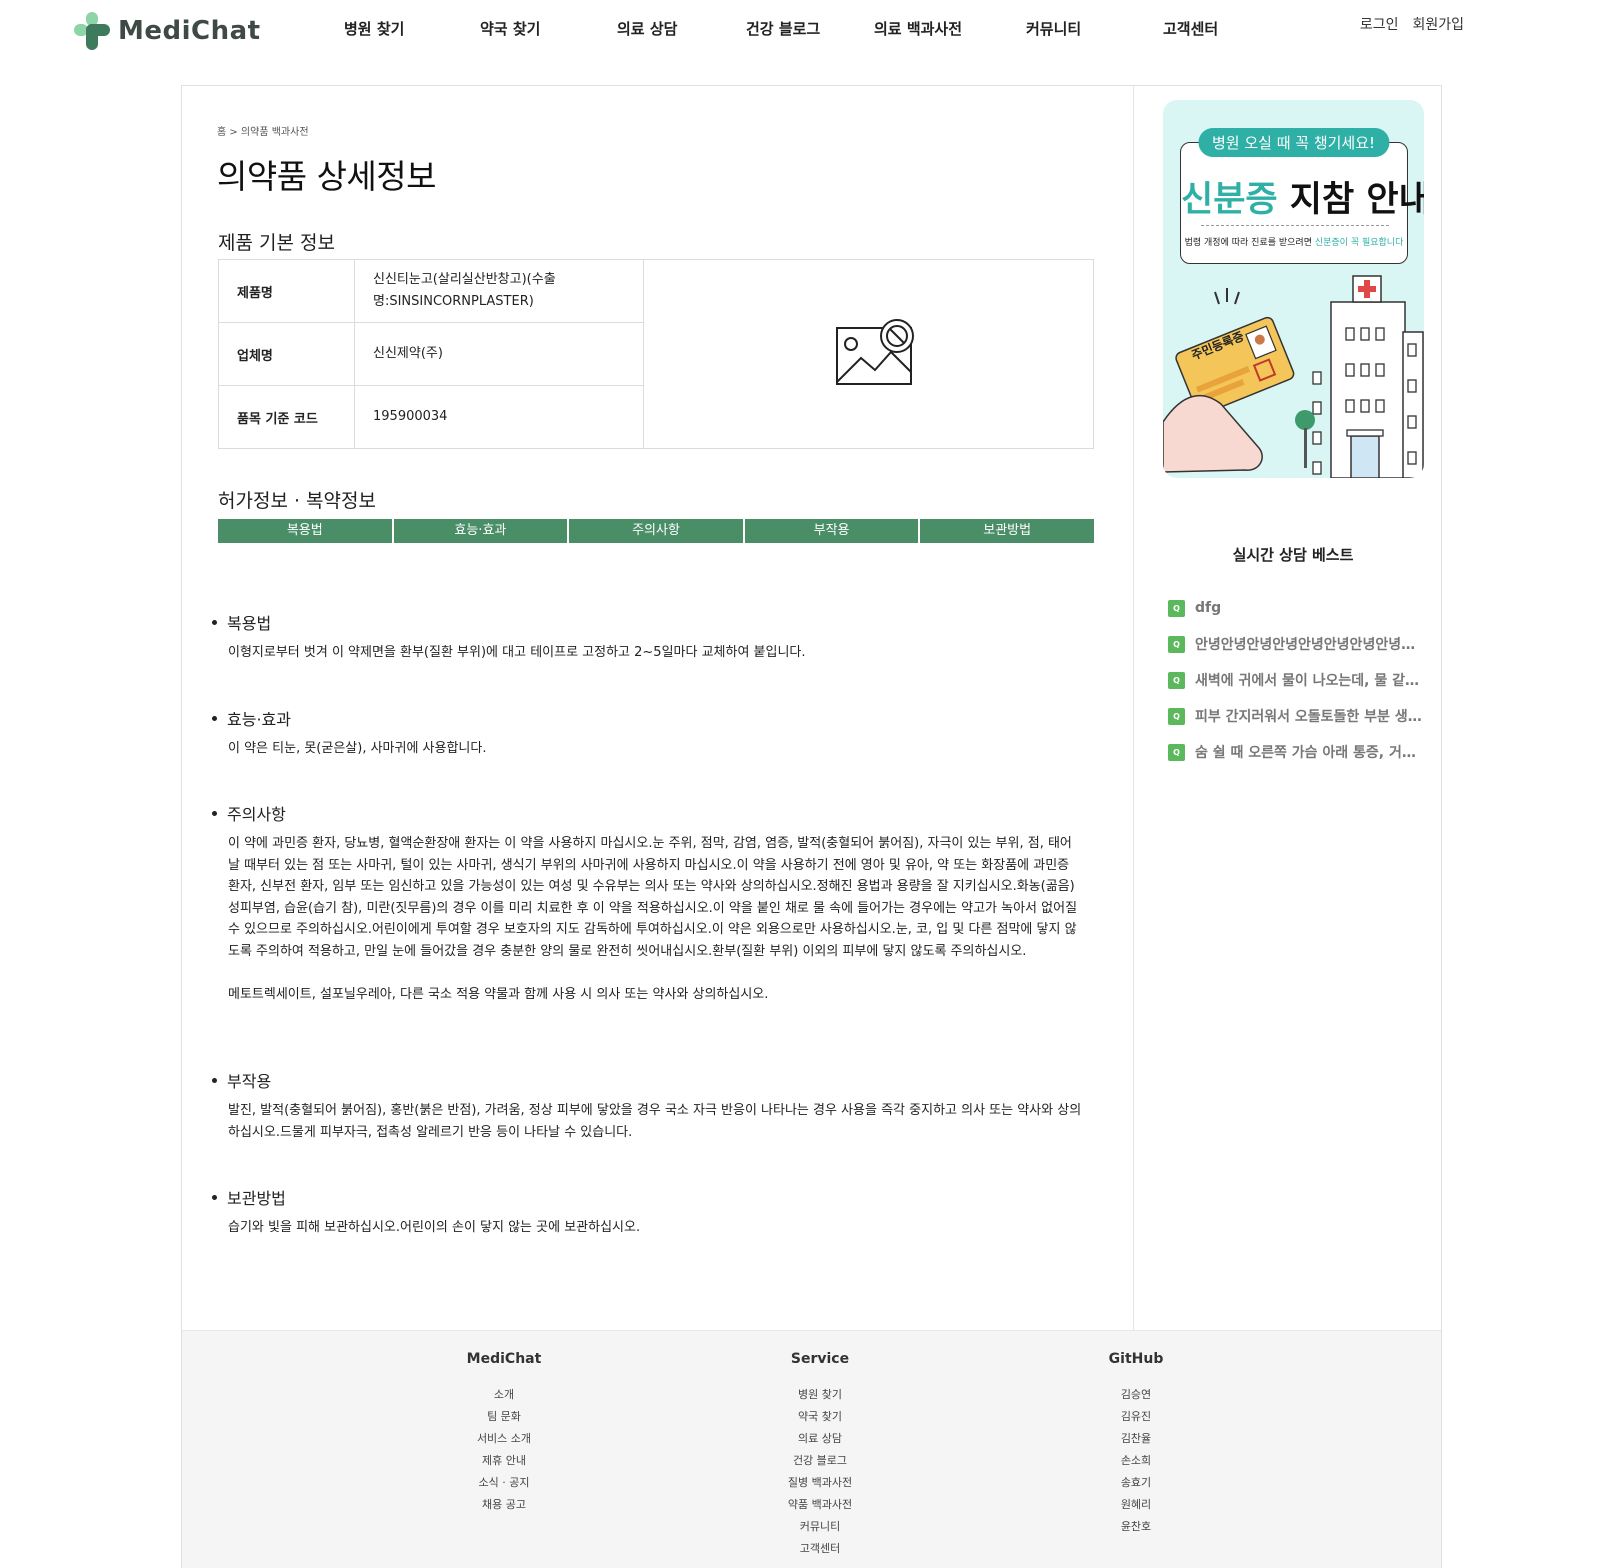 The width and height of the screenshot is (1606, 1568). I want to click on nav-encyclopedia: 의료 백과사전, so click(918, 28).